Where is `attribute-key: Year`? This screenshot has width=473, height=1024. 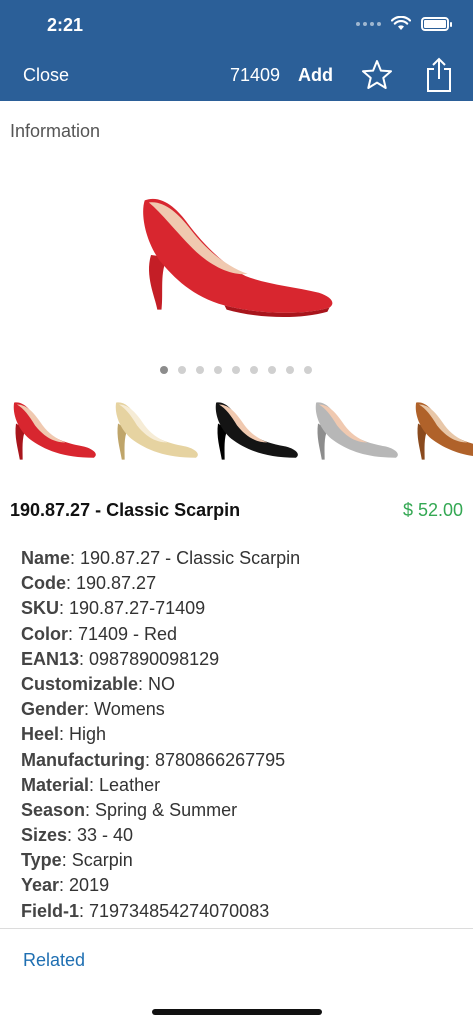
attribute-key: Year is located at coordinates (40, 885).